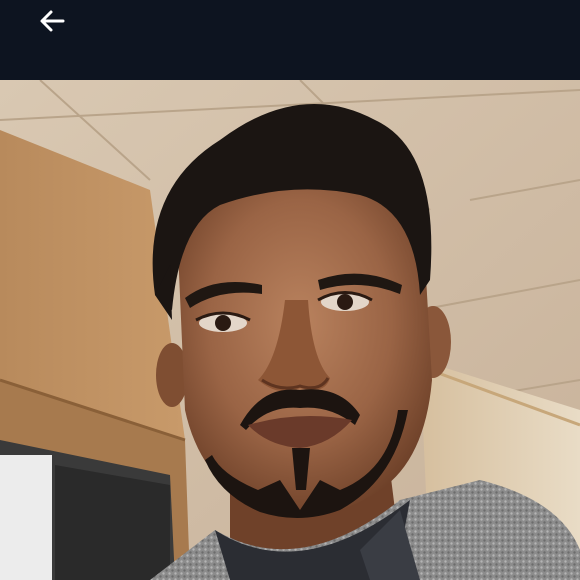 This screenshot has width=580, height=580. I want to click on back-button, so click(52, 22).